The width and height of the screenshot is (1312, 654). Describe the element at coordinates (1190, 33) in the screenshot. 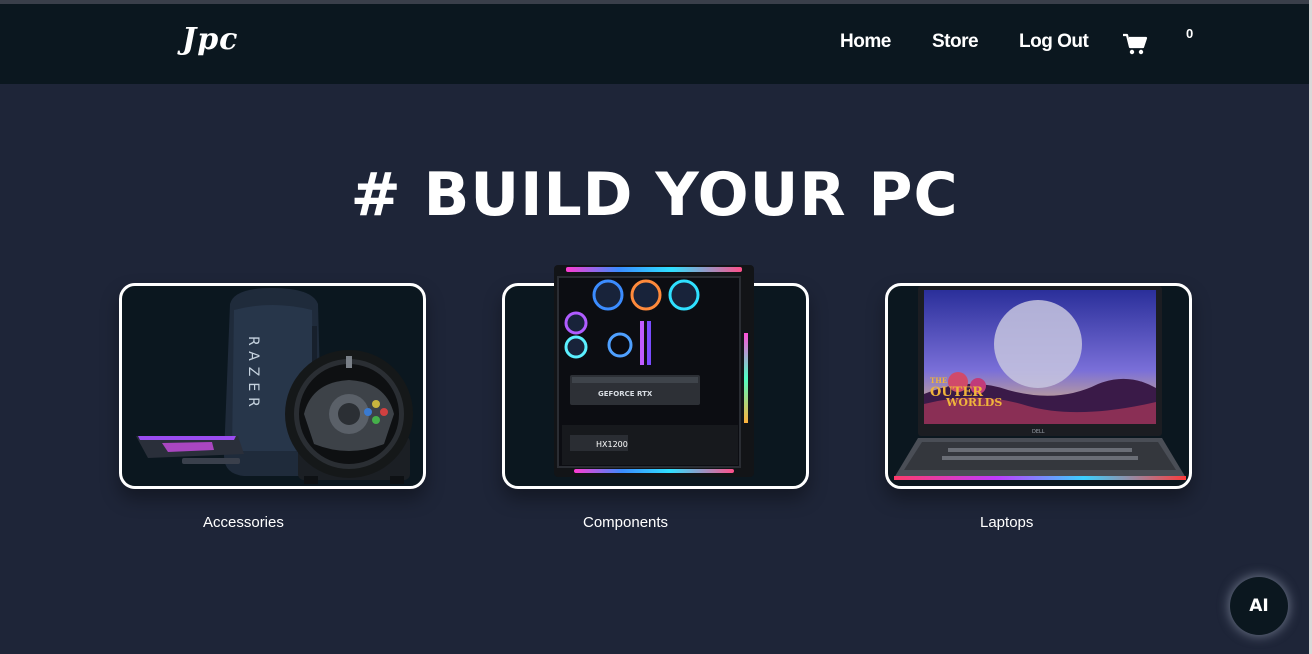

I see `cart-count-badge: 0` at that location.